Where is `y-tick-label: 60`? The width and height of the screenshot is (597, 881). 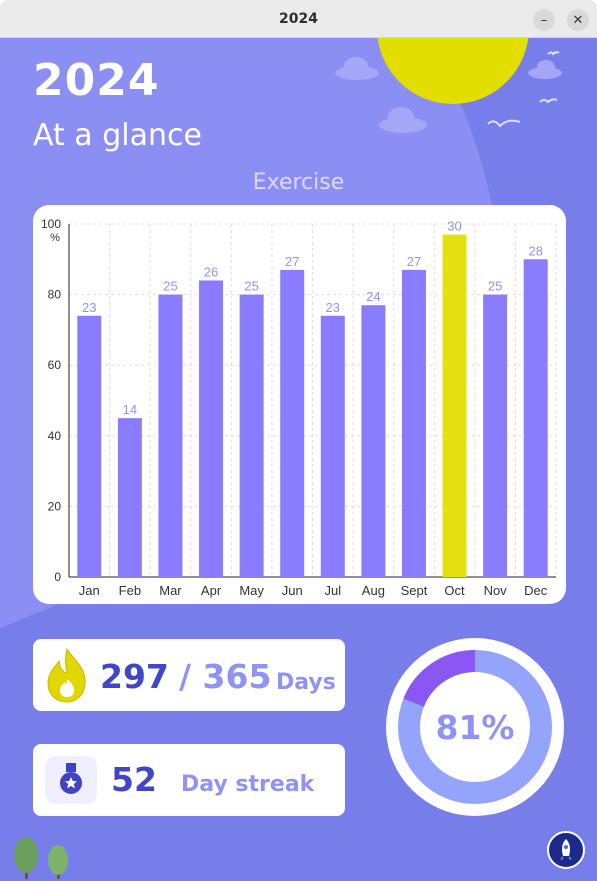
y-tick-label: 60 is located at coordinates (55, 365).